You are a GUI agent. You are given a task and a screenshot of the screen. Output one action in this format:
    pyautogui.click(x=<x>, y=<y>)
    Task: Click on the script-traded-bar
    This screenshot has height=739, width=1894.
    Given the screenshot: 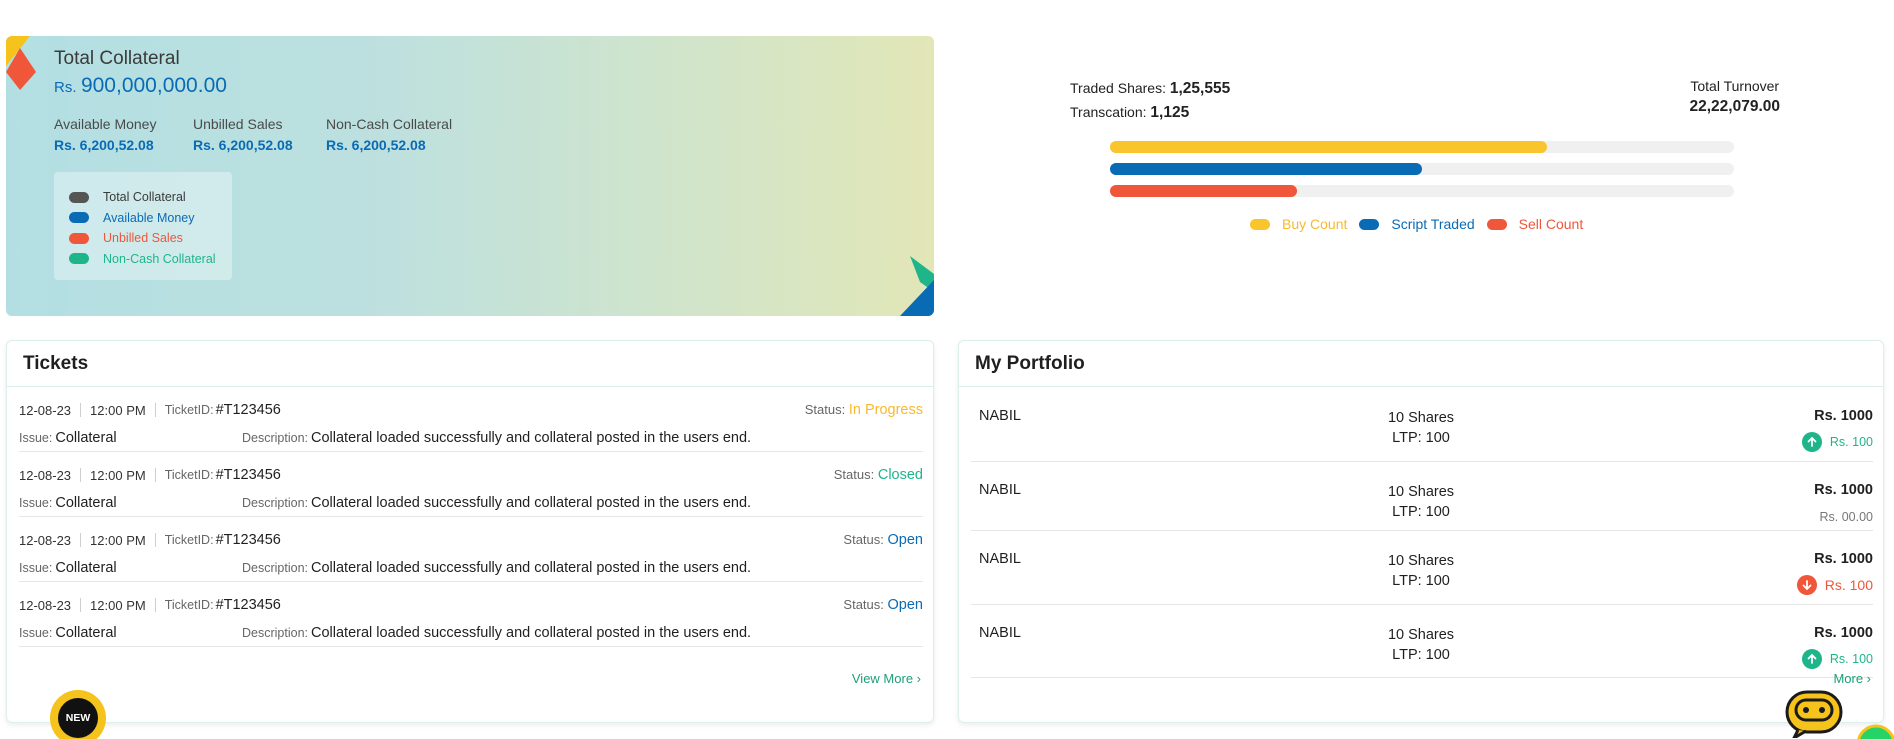 What is the action you would take?
    pyautogui.click(x=1422, y=169)
    